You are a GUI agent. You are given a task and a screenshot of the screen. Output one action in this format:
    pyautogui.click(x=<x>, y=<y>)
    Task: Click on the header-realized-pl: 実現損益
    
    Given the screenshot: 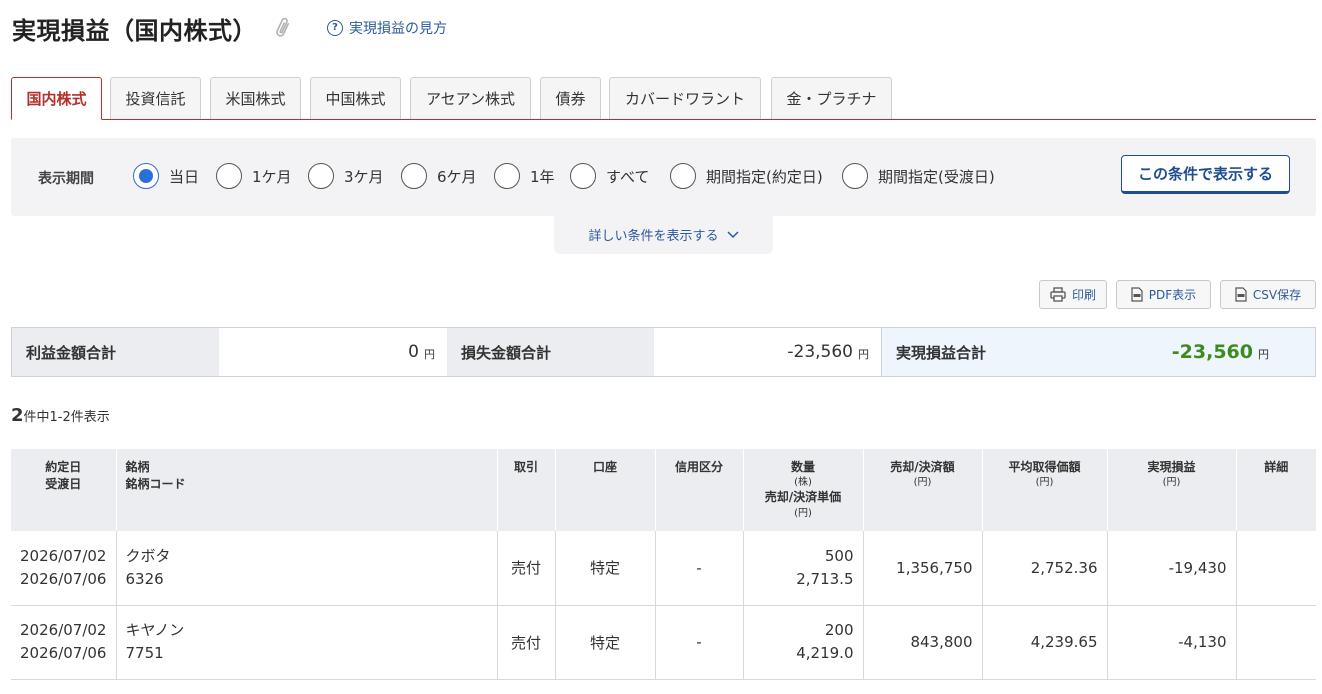 What is the action you would take?
    pyautogui.click(x=1171, y=467)
    